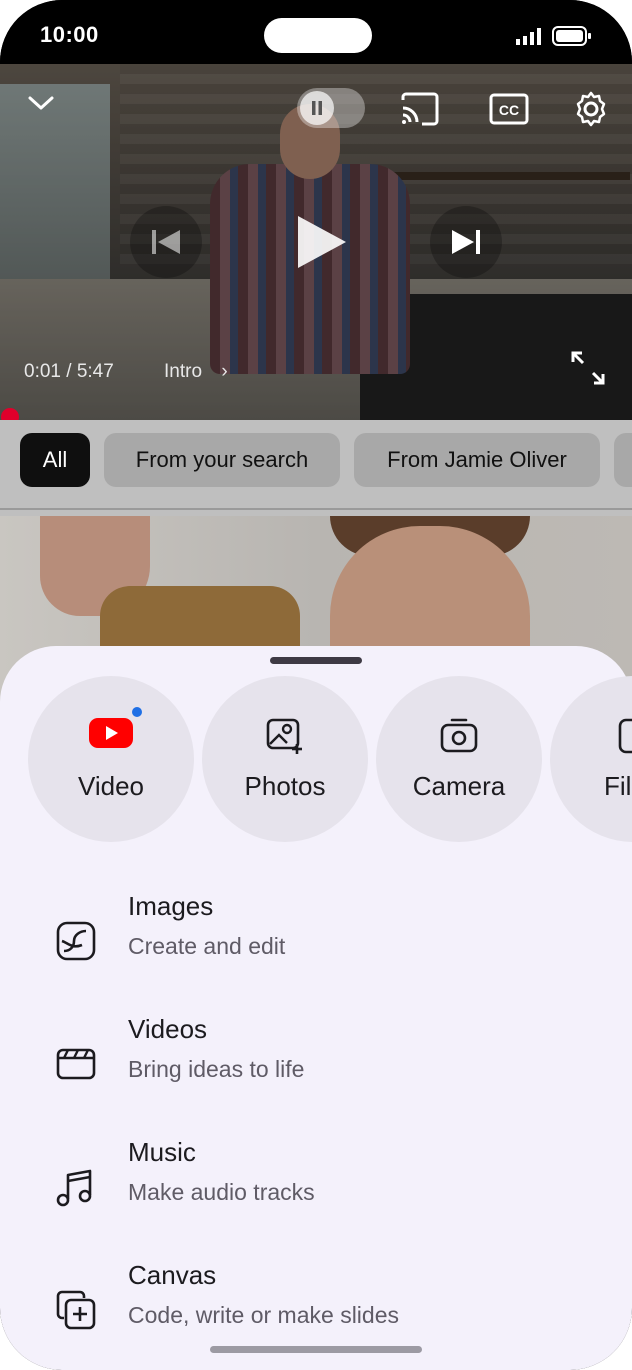 The height and width of the screenshot is (1370, 632). Describe the element at coordinates (76, 941) in the screenshot. I see `image-edit-icon` at that location.